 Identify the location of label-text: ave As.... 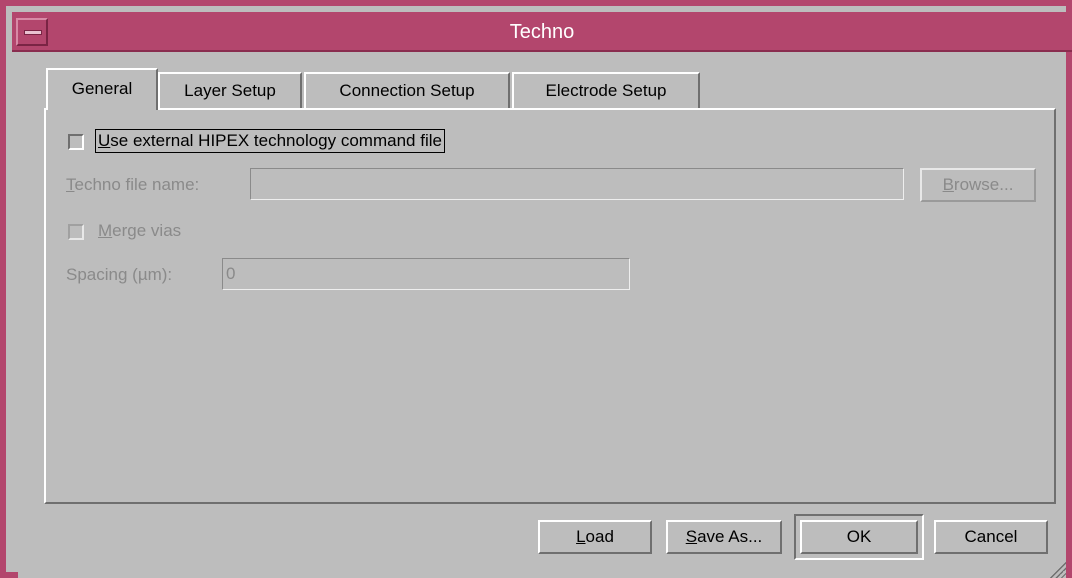
(730, 536).